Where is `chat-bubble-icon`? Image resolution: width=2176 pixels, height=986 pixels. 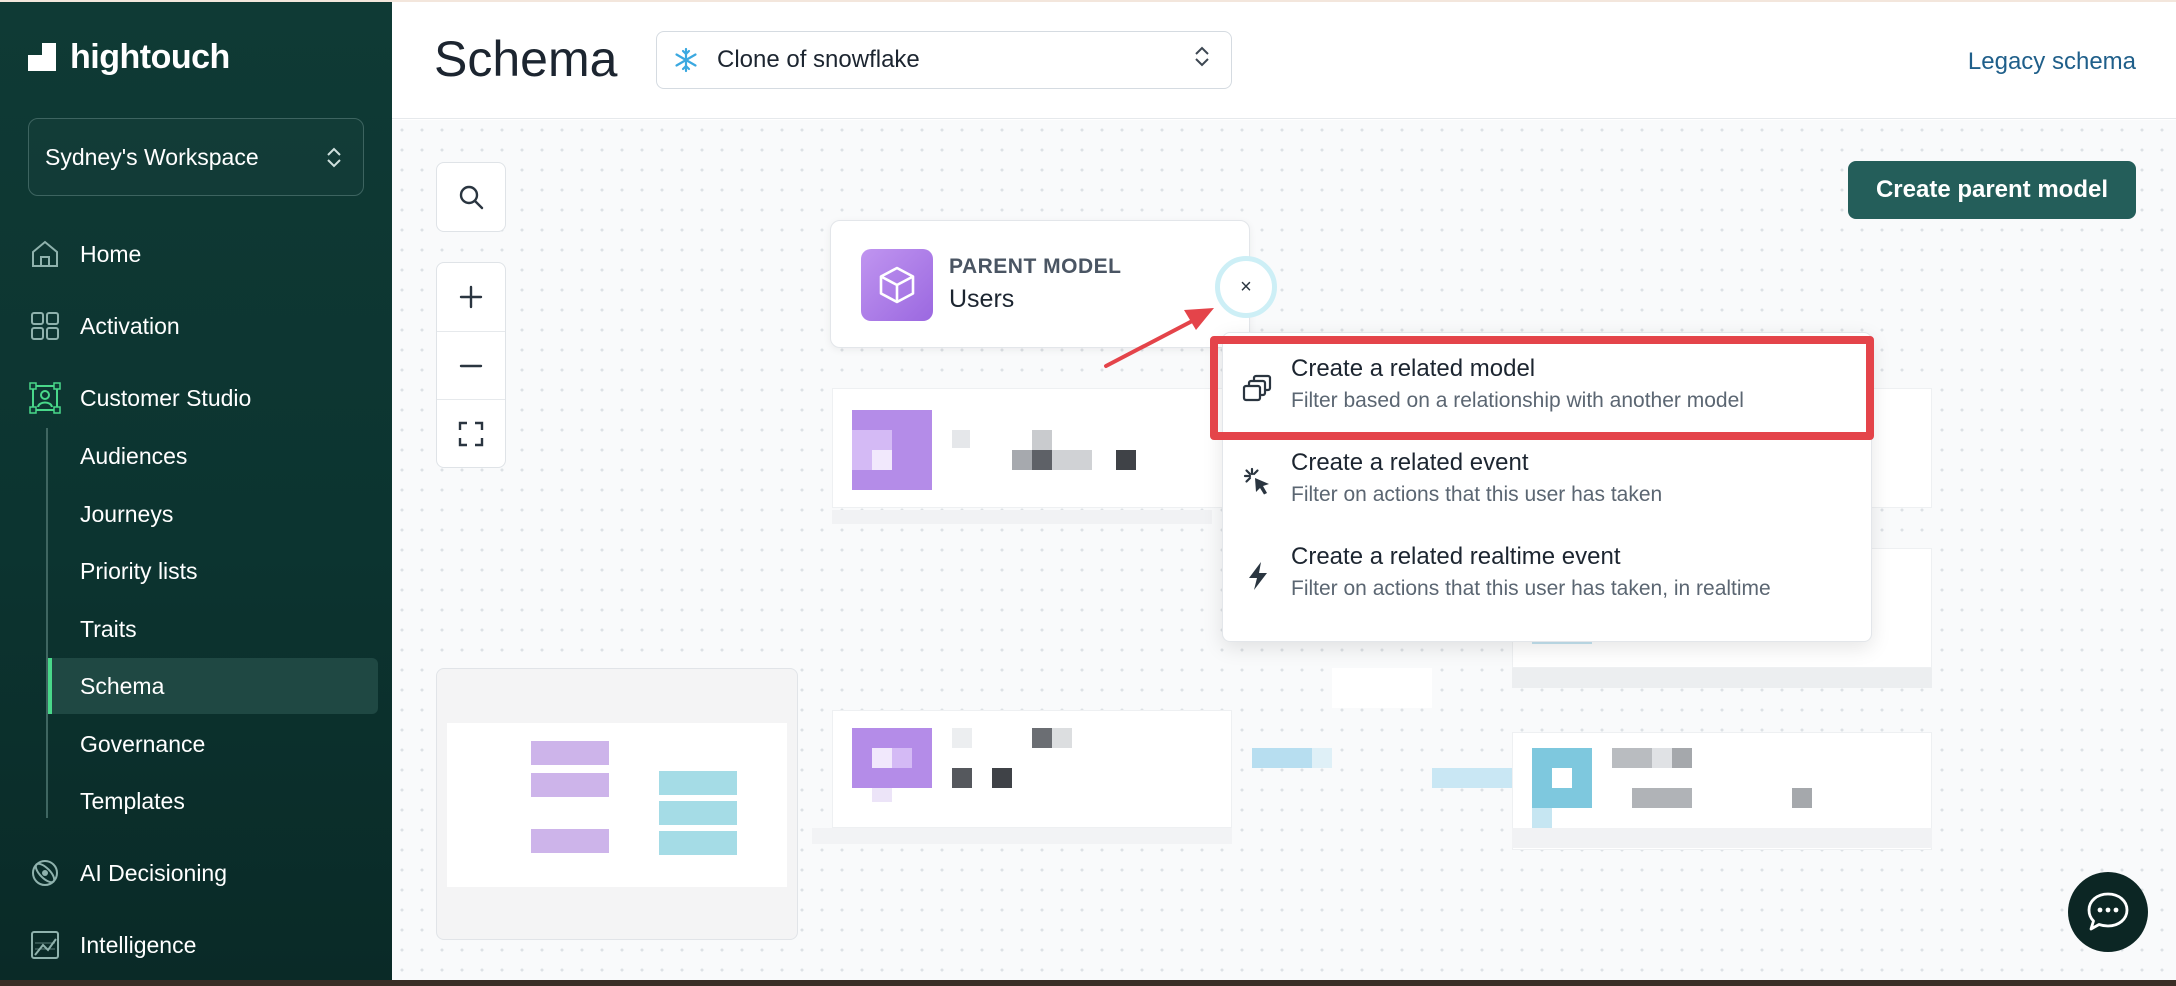
chat-bubble-icon is located at coordinates (2108, 911).